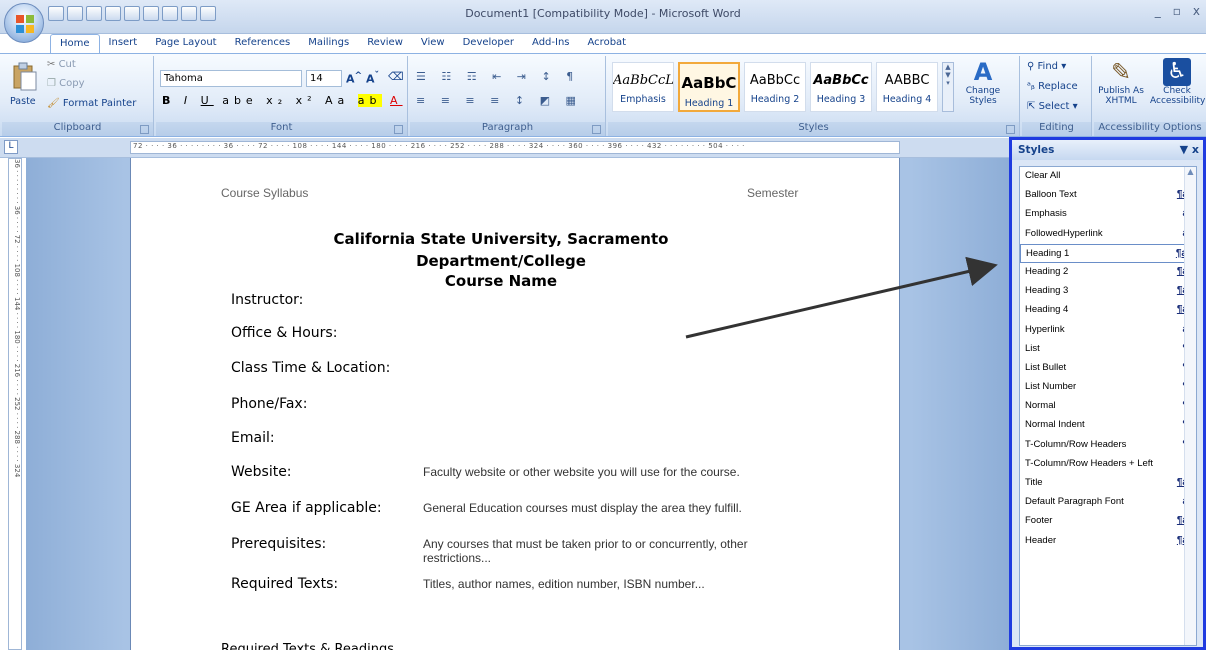 The height and width of the screenshot is (650, 1206). I want to click on styles-label: Styles, so click(813, 129).